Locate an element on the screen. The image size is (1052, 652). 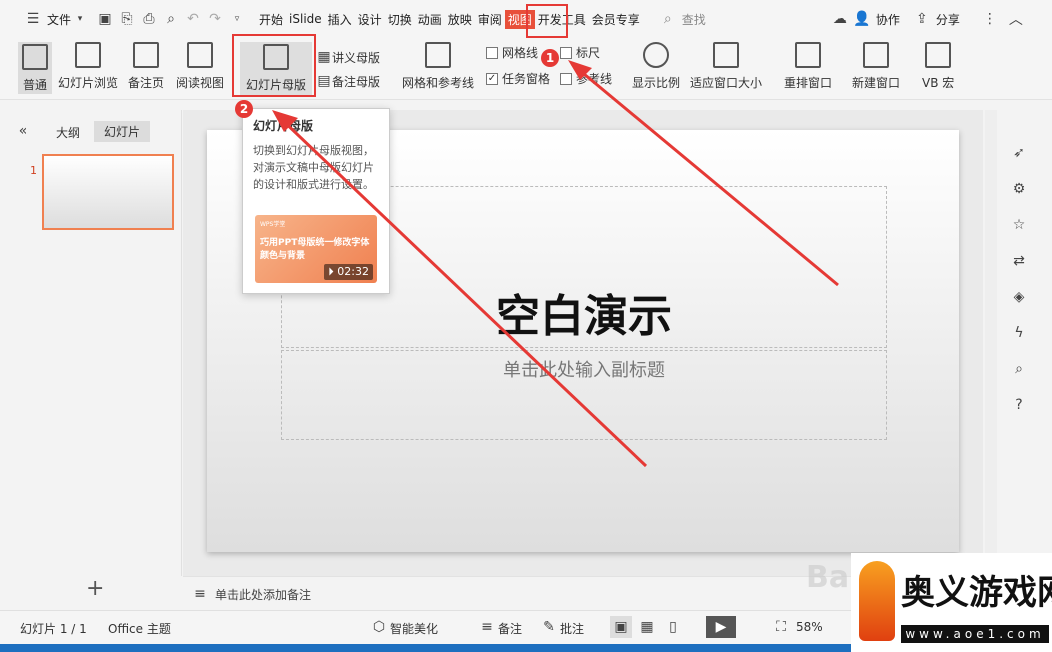
tab-outline: 大纲 is located at coordinates (68, 132).